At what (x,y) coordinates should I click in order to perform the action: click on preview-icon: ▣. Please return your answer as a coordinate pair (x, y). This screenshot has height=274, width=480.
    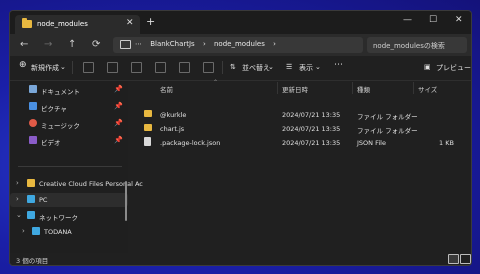
    Looking at the image, I should click on (427, 67).